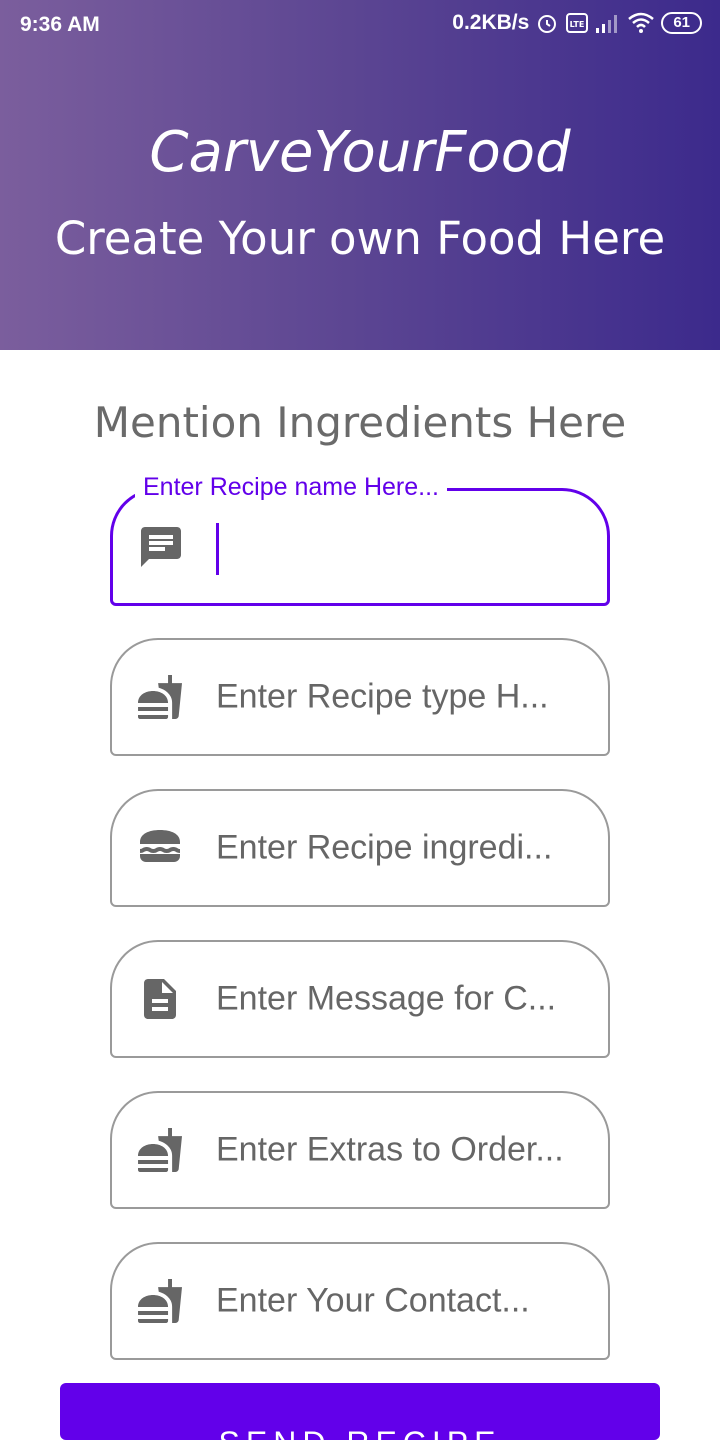  What do you see at coordinates (161, 547) in the screenshot?
I see `message-icon` at bounding box center [161, 547].